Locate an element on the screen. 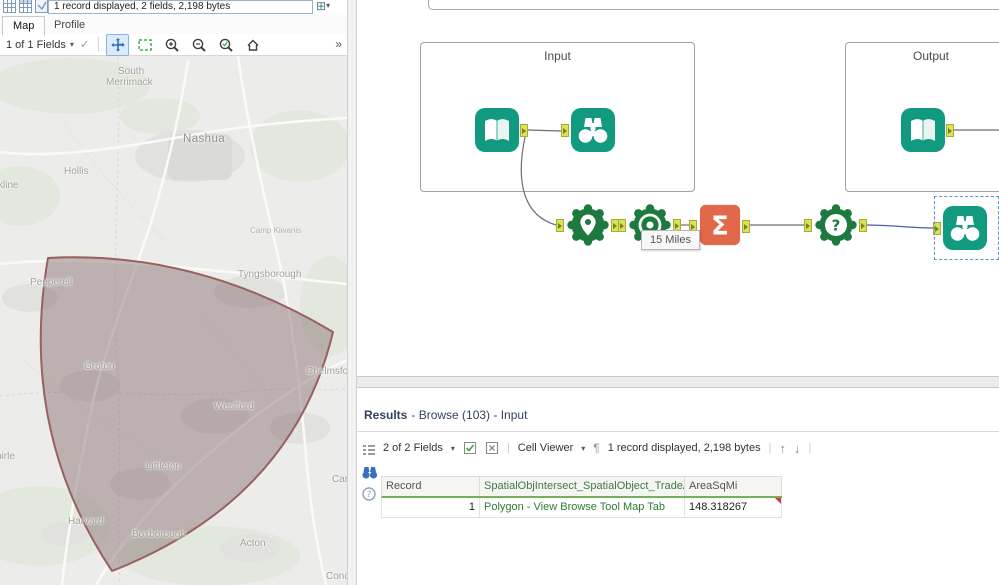 The image size is (999, 585). tool-create-points is located at coordinates (588, 225).